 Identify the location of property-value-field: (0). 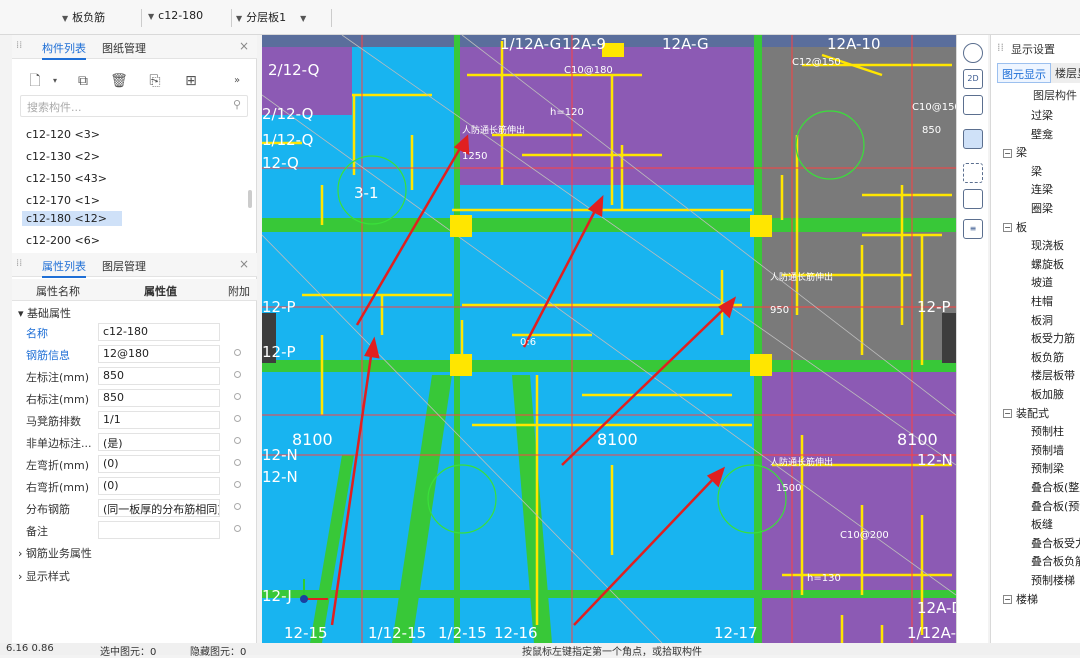
(159, 464).